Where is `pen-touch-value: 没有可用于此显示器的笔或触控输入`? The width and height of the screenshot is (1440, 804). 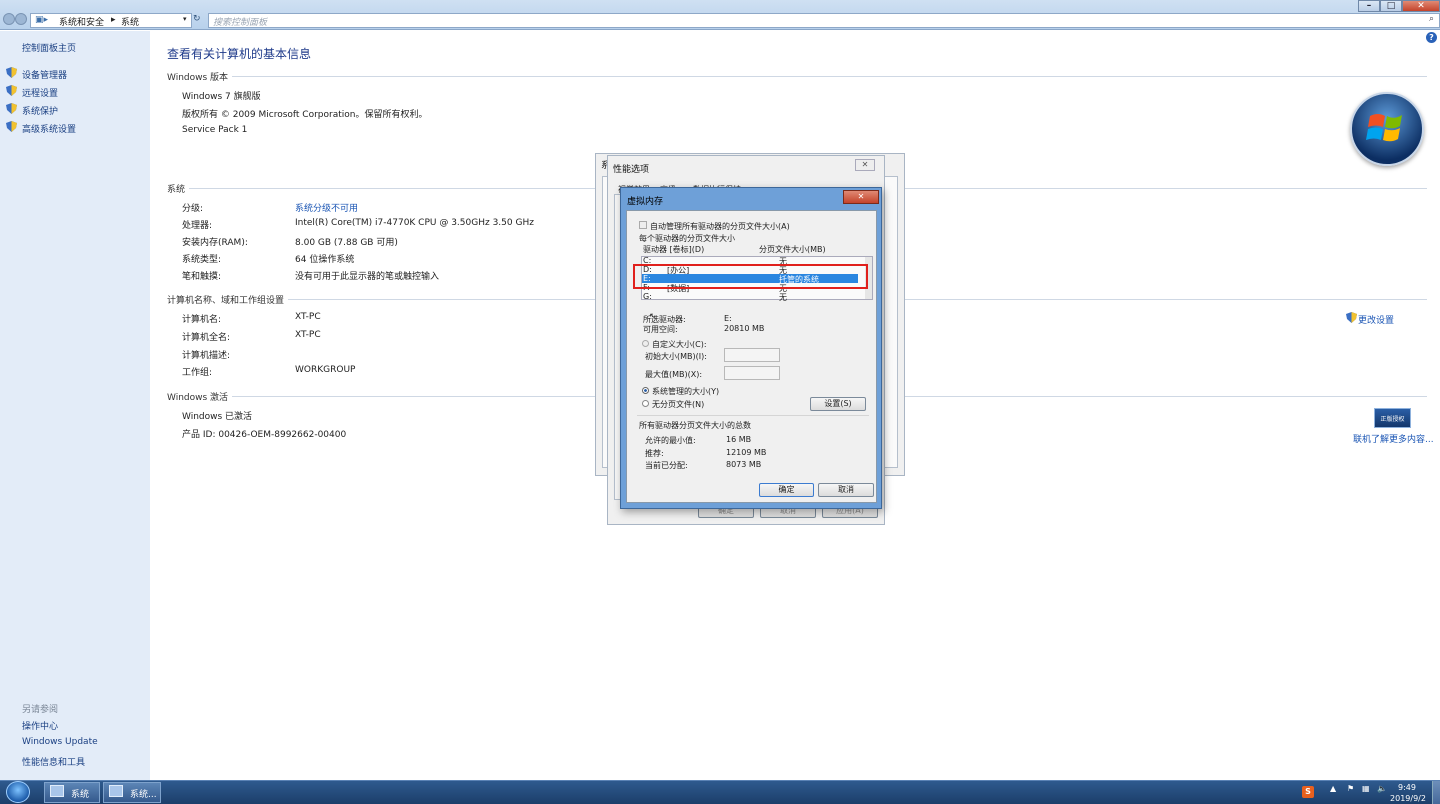 pen-touch-value: 没有可用于此显示器的笔或触控输入 is located at coordinates (367, 277).